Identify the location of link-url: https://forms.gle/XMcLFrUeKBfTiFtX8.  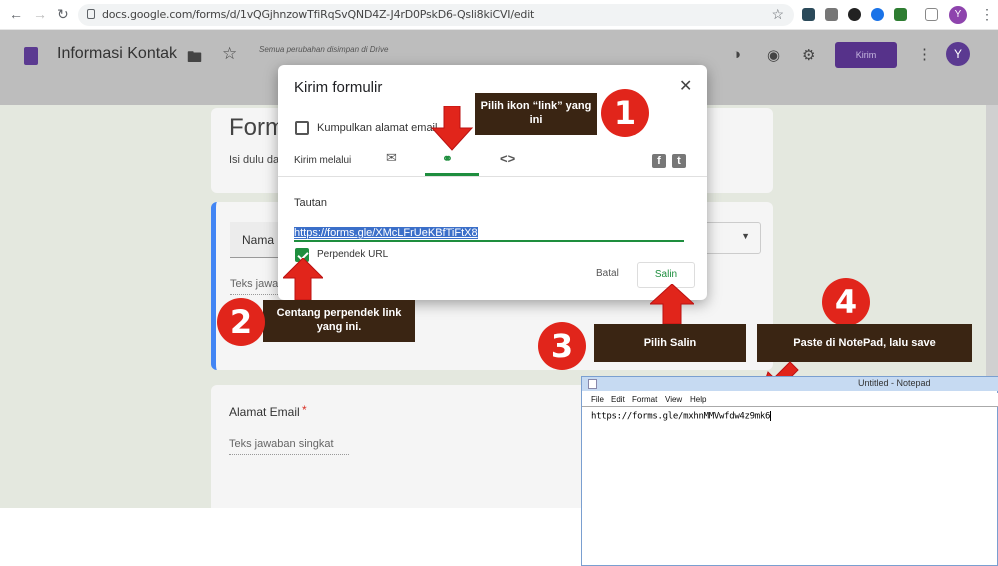
(386, 233).